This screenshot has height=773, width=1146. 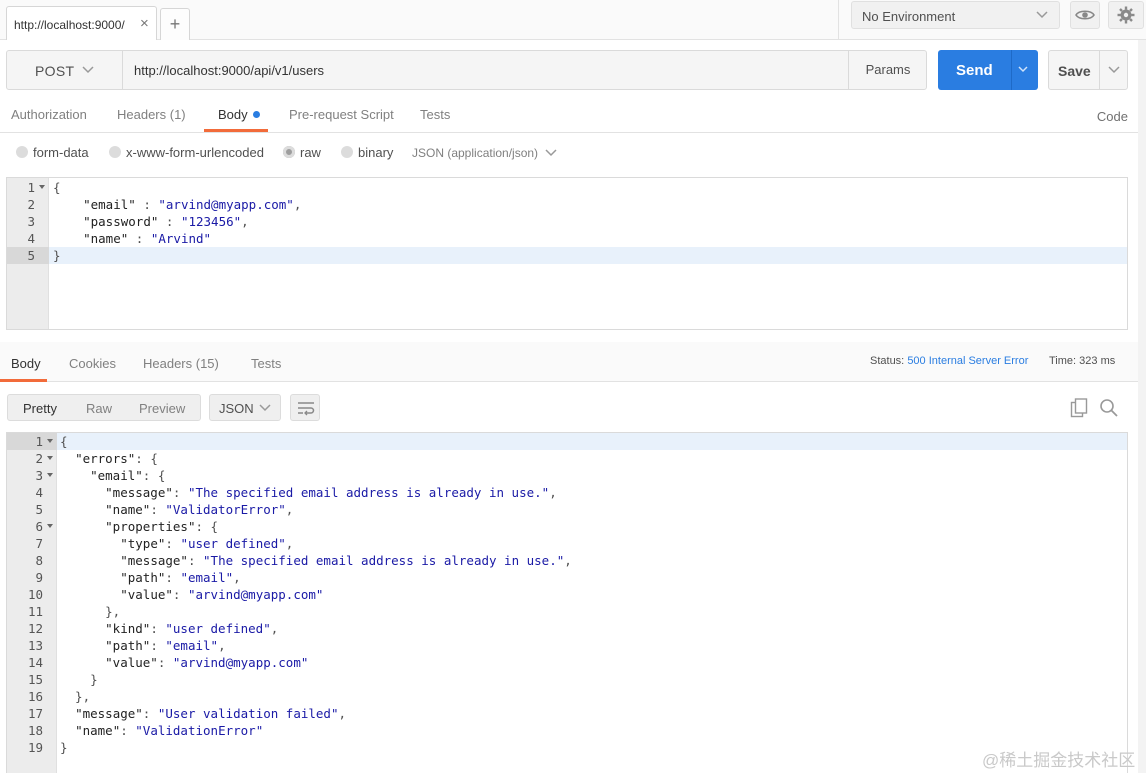 I want to click on tab-response-body: Body, so click(x=26, y=363).